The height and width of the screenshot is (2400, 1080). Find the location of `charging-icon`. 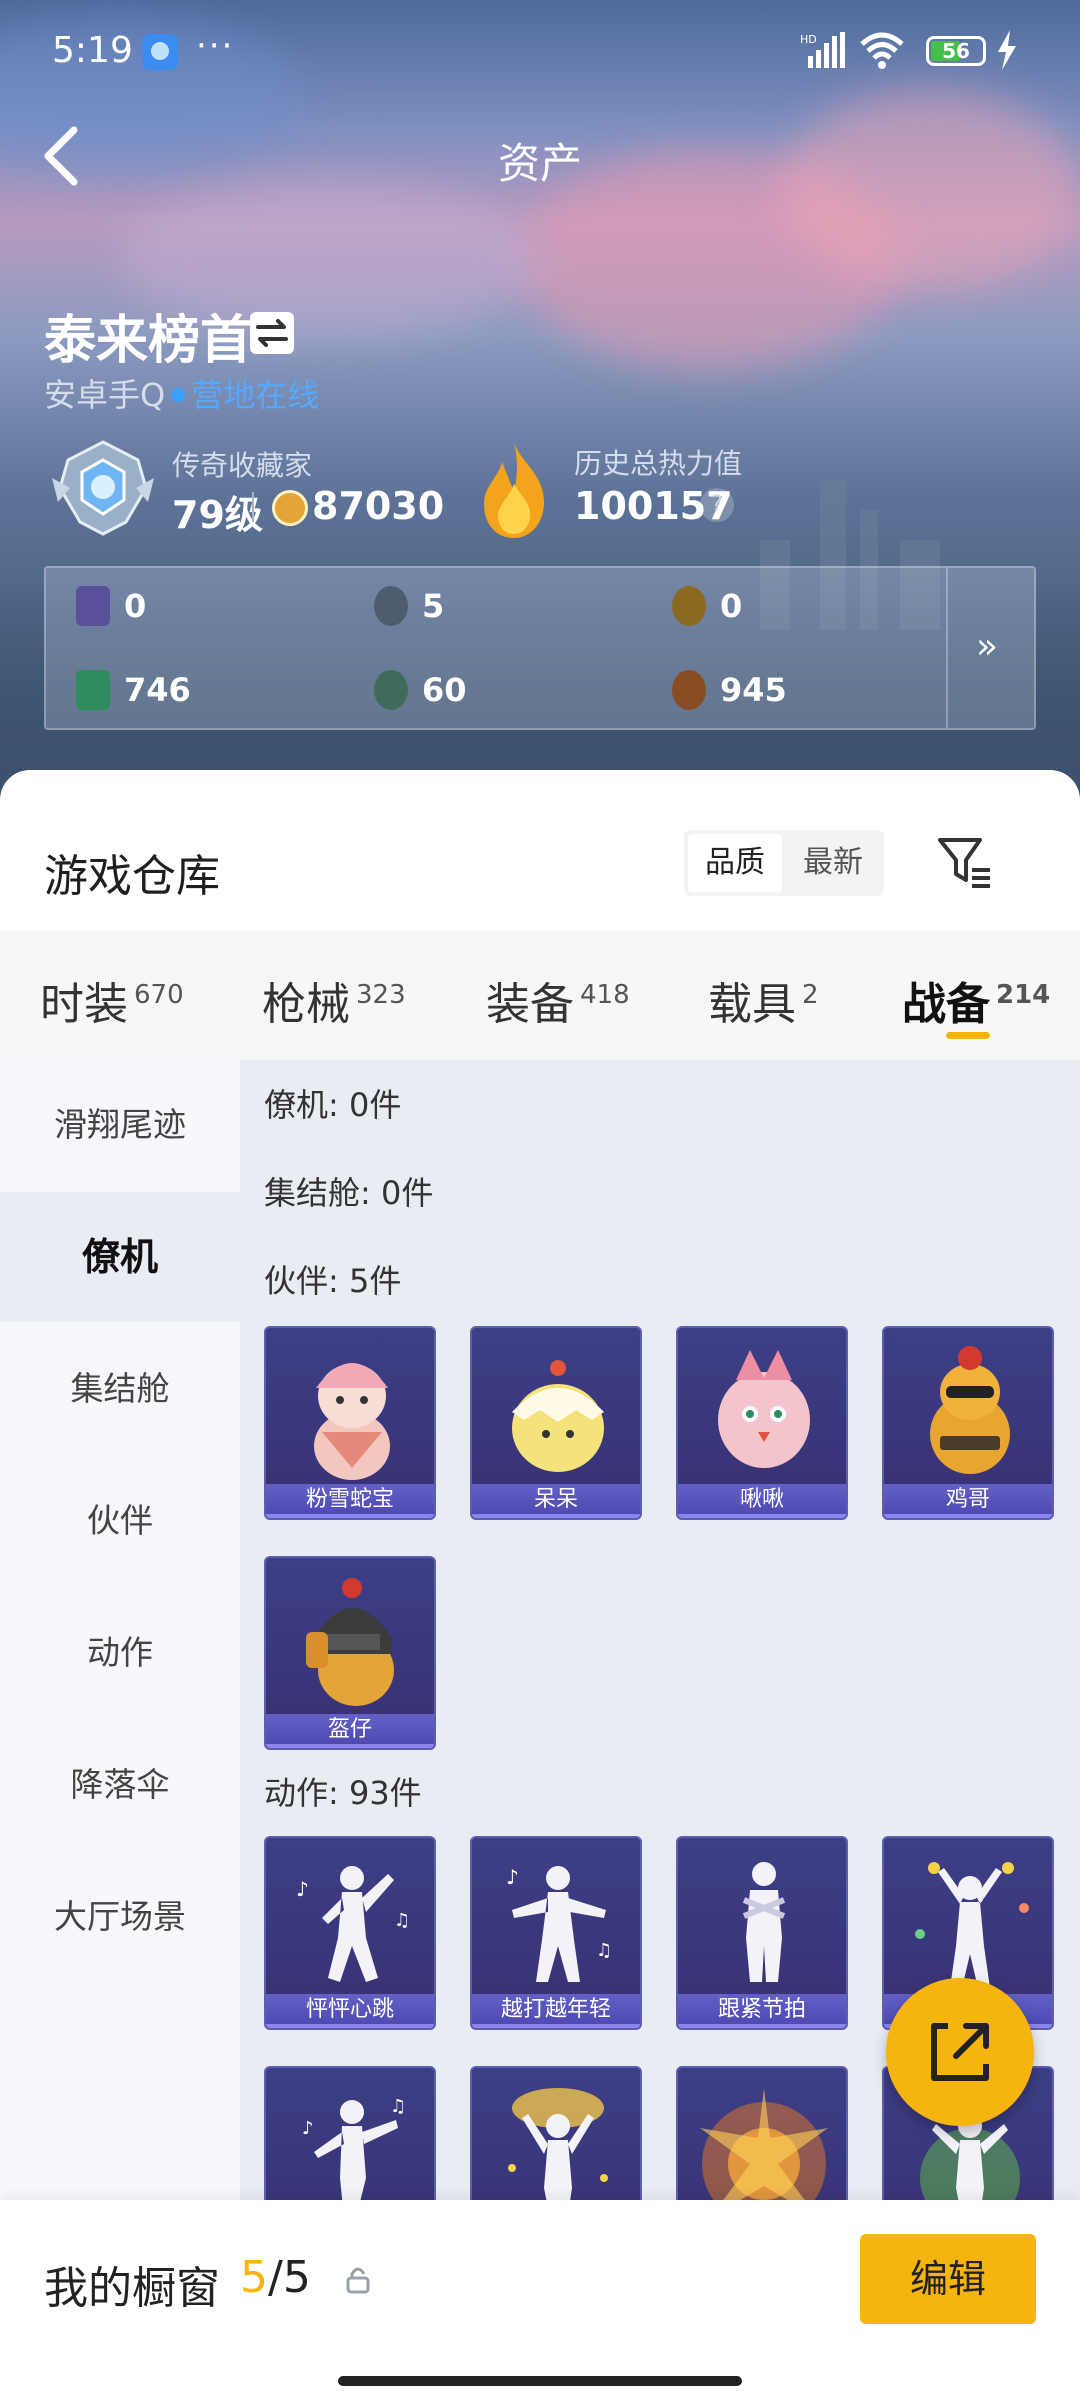

charging-icon is located at coordinates (1007, 50).